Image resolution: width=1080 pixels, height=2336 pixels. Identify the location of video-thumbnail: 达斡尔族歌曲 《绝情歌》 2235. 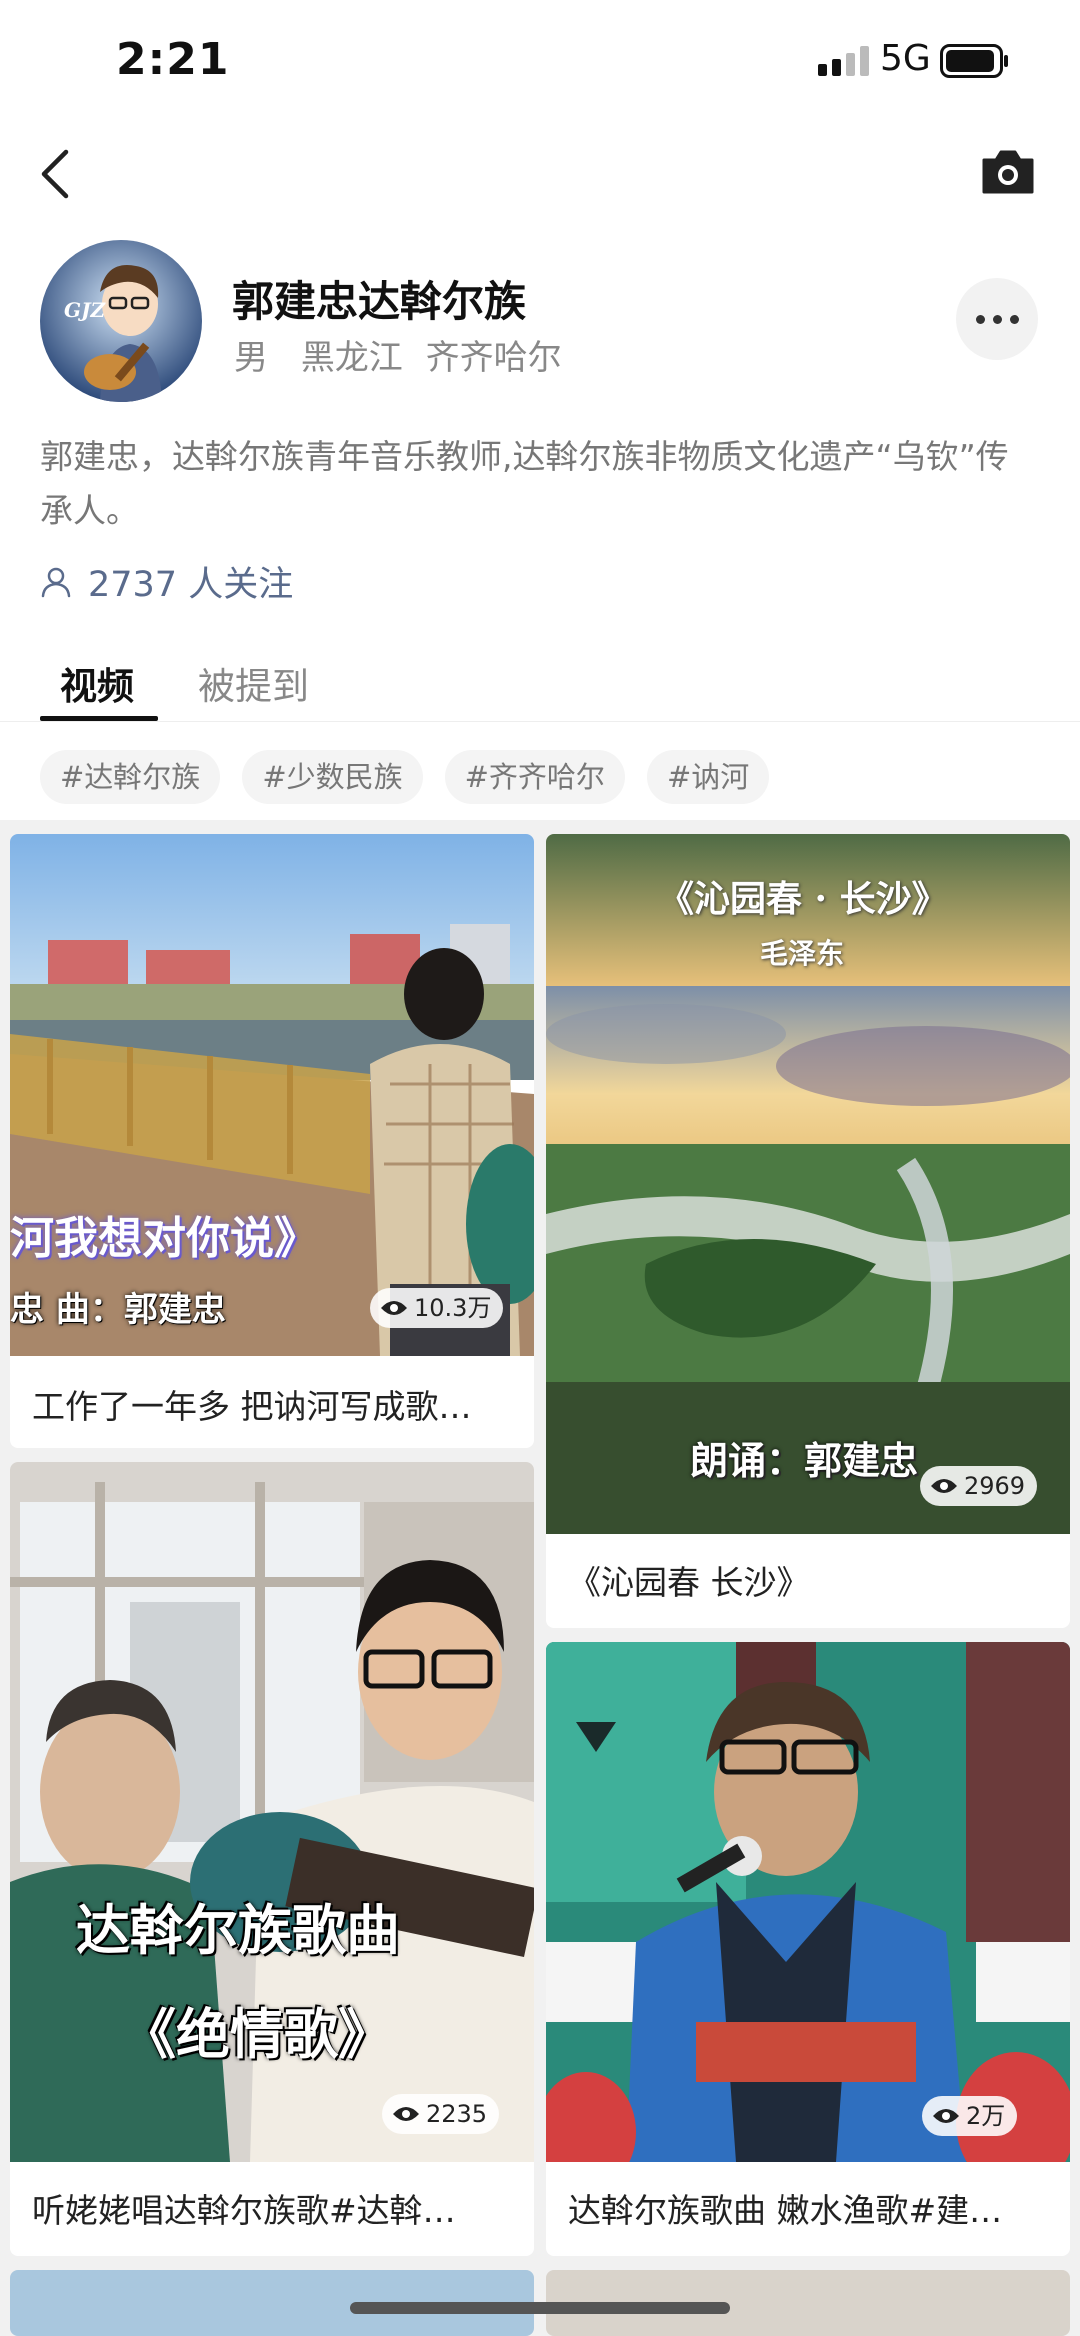
(272, 1812).